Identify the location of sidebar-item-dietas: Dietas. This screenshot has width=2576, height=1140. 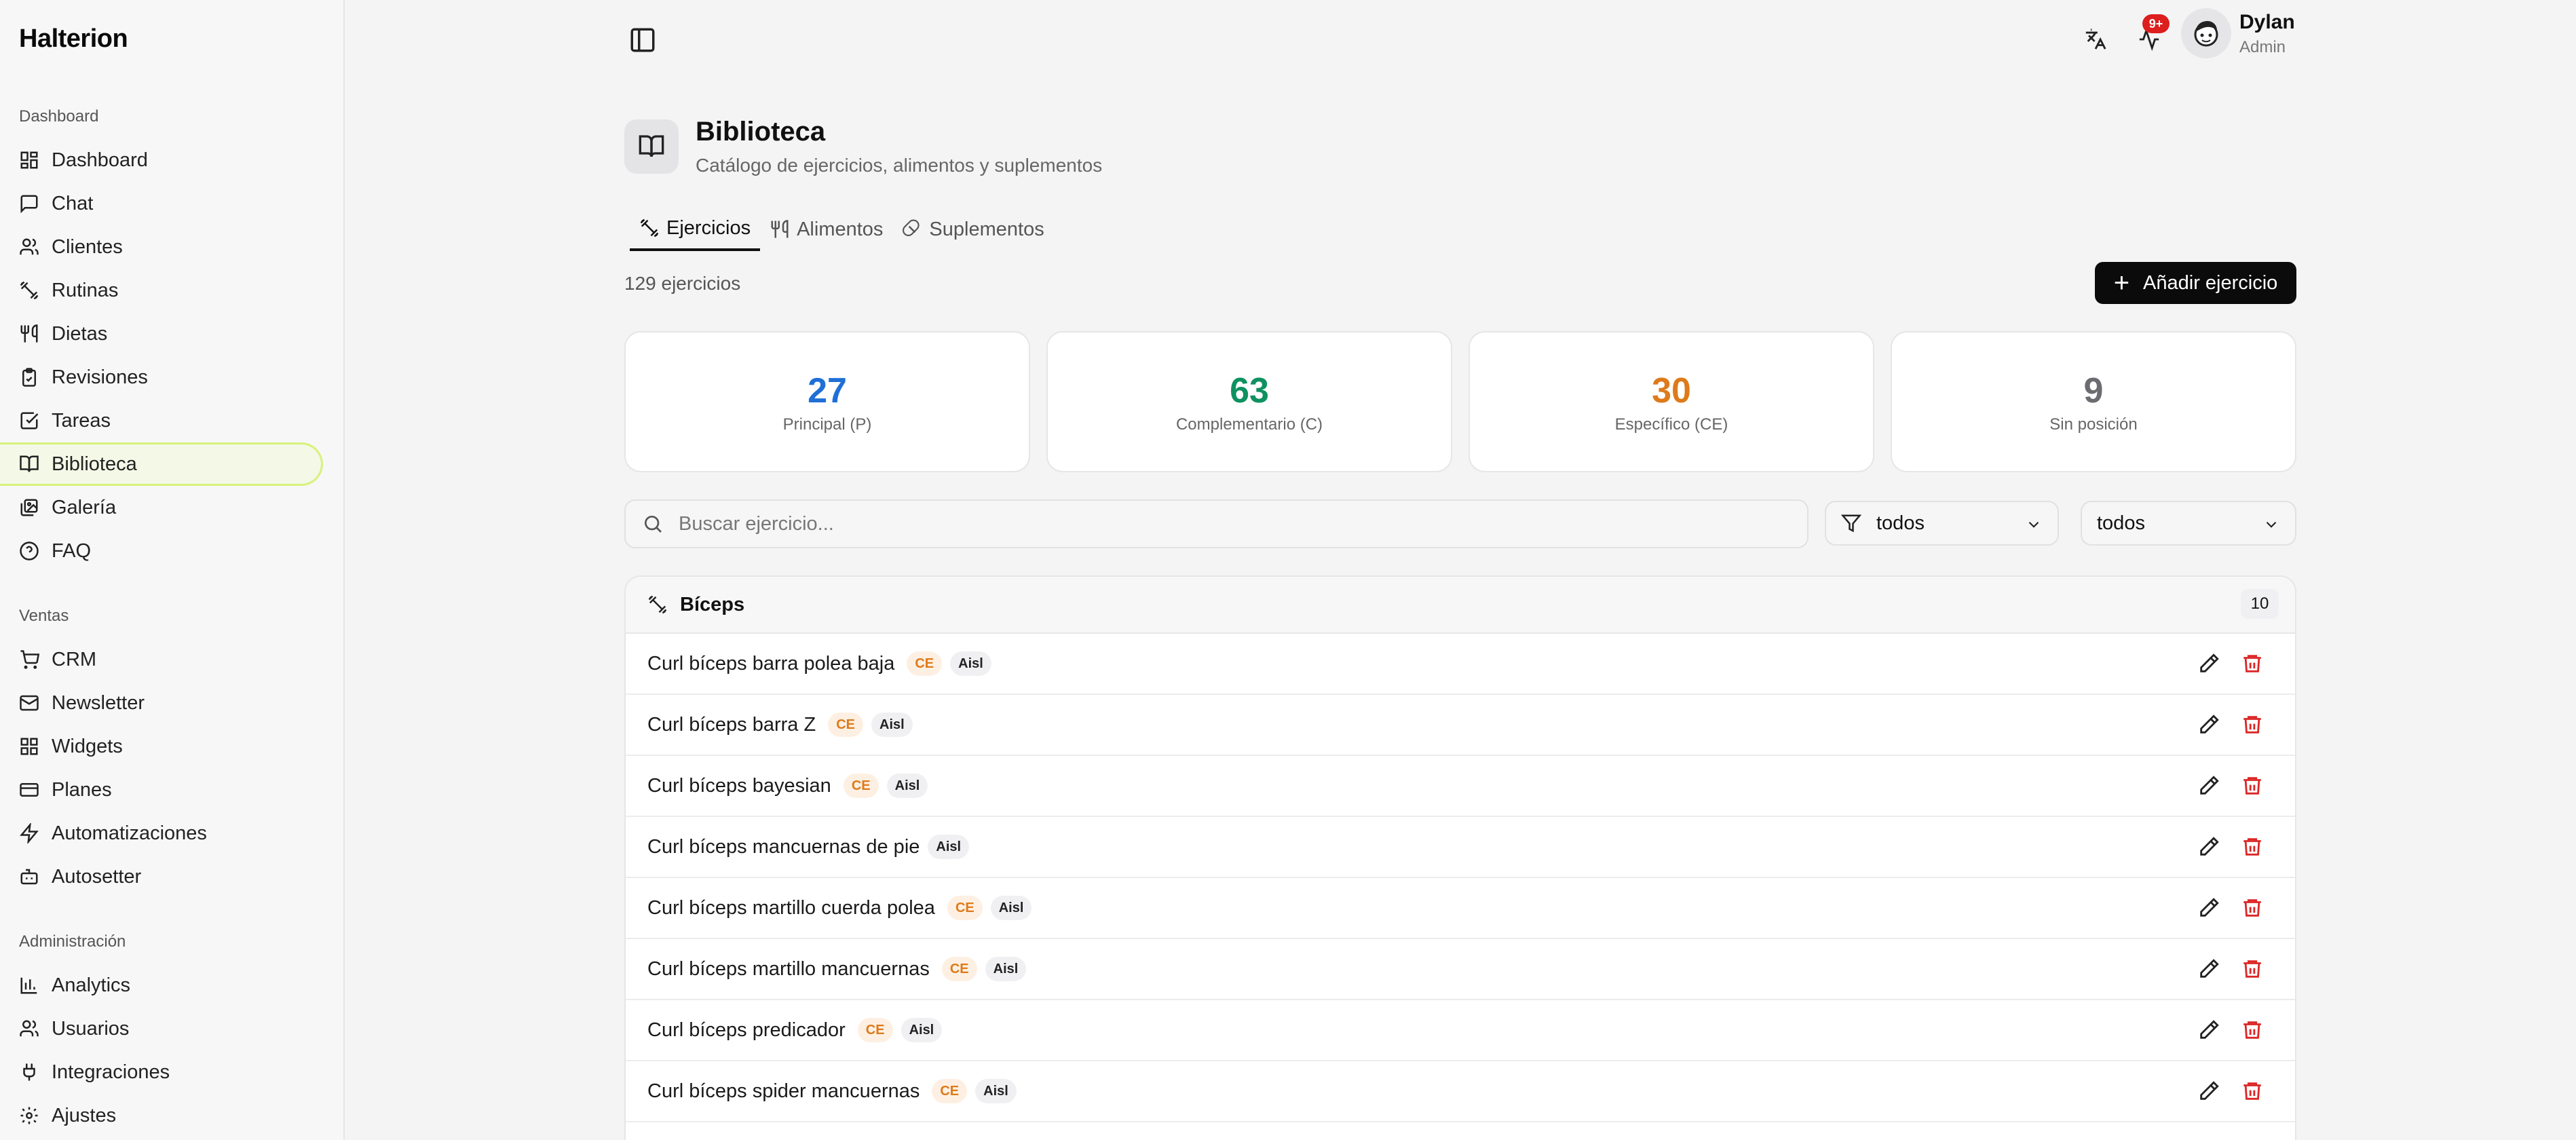
(161, 334).